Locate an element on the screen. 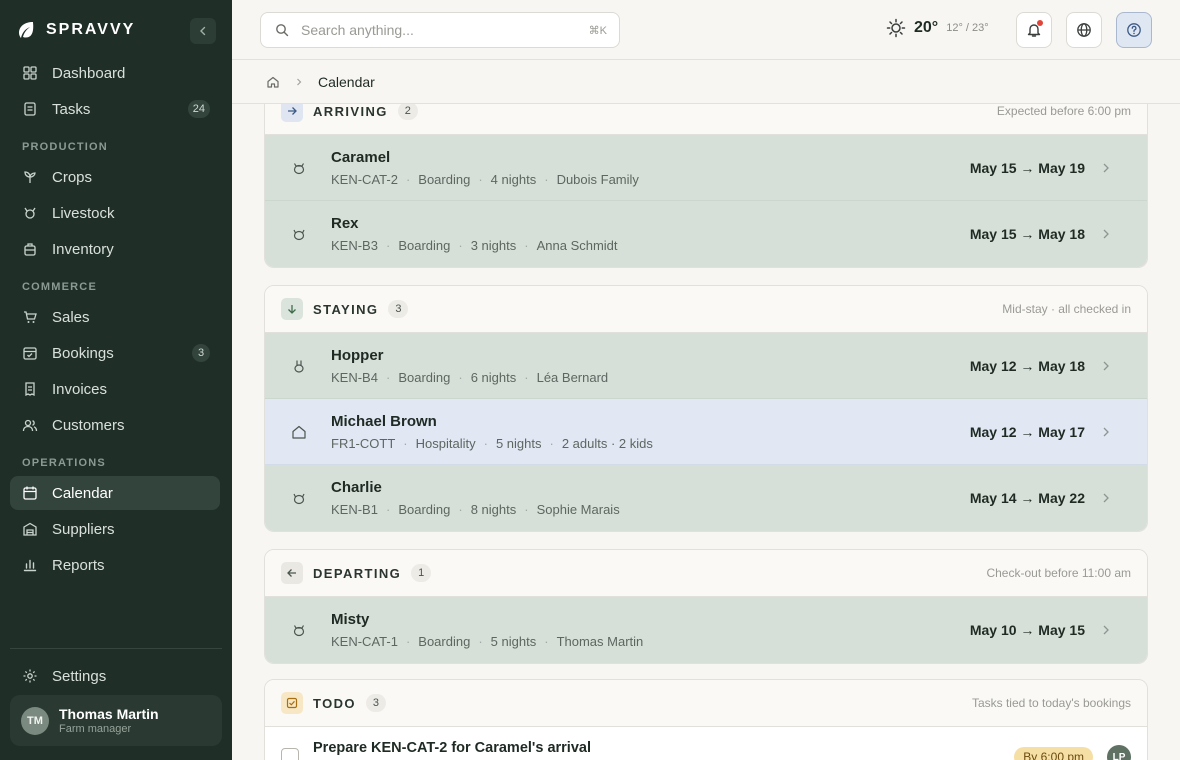 The image size is (1180, 760). sidebar-item-dashboard: Dashboard is located at coordinates (115, 73).